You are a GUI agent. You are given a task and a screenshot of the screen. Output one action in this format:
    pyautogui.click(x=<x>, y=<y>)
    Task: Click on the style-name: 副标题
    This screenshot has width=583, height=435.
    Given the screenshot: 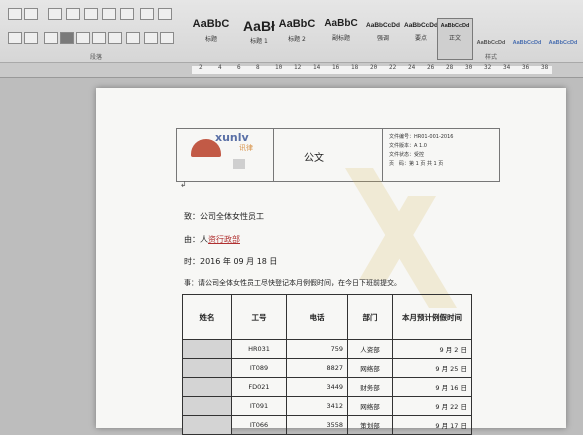 What is the action you would take?
    pyautogui.click(x=340, y=38)
    